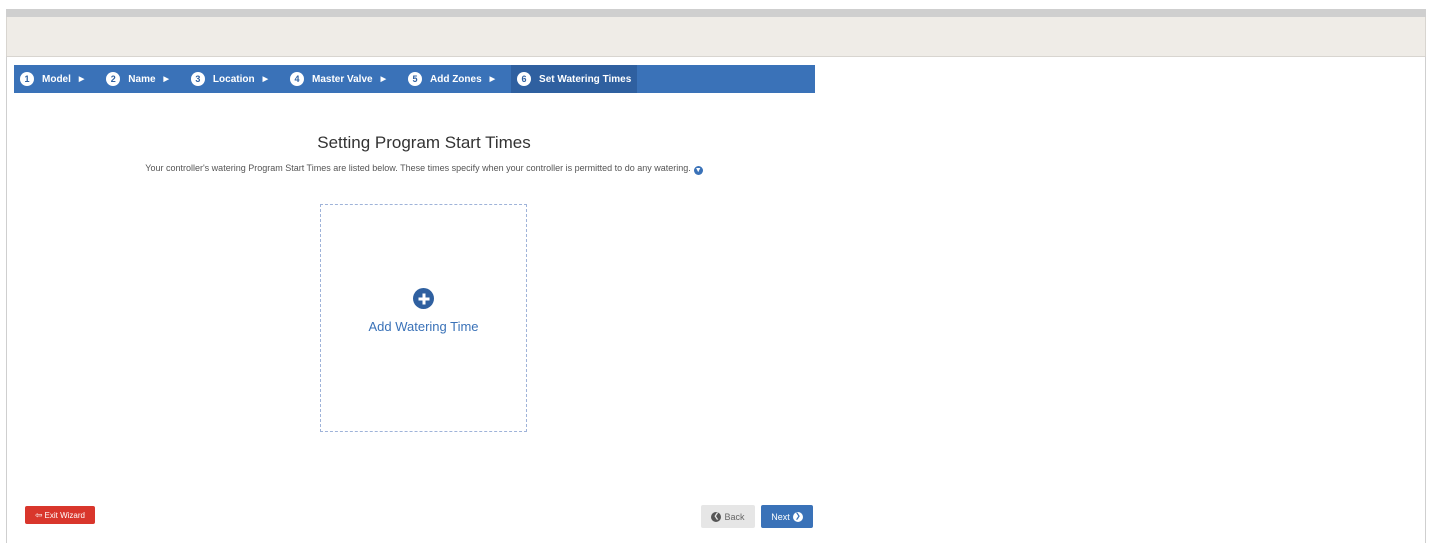 The width and height of the screenshot is (1432, 543). What do you see at coordinates (716, 36) in the screenshot?
I see `header-band` at bounding box center [716, 36].